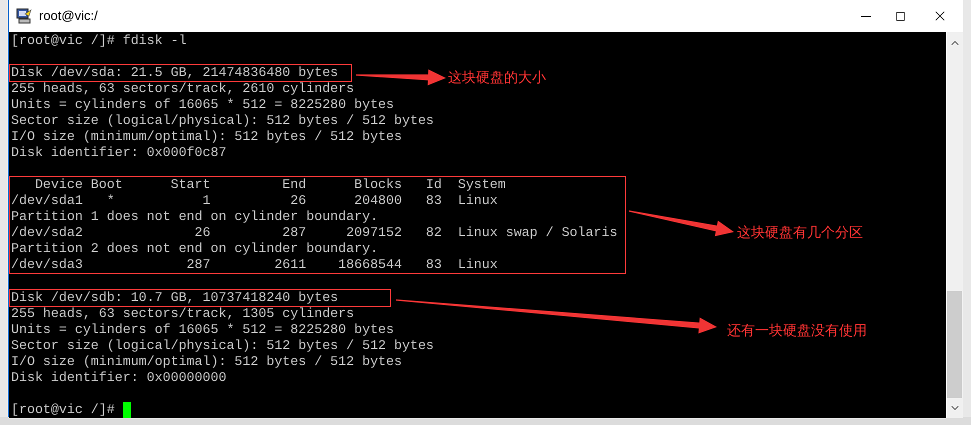  What do you see at coordinates (254, 265) in the screenshot?
I see `terminal-line: /dev/sda3 287 2611 18668544 83 Linux` at bounding box center [254, 265].